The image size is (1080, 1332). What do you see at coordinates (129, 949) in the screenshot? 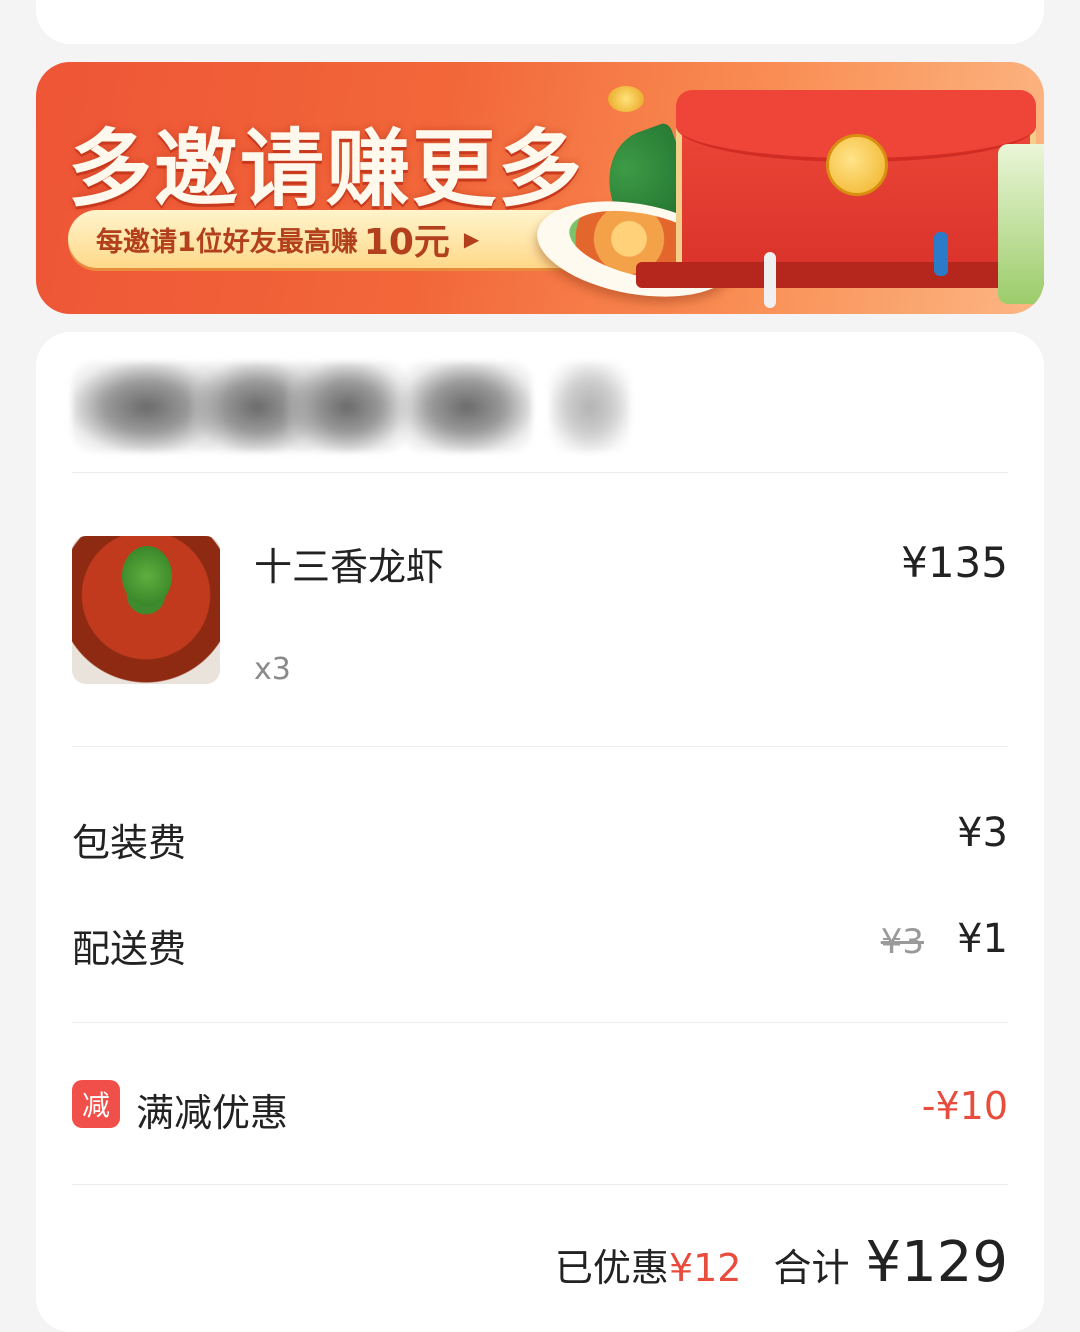
I see `delivery-fee-label: 配送费` at bounding box center [129, 949].